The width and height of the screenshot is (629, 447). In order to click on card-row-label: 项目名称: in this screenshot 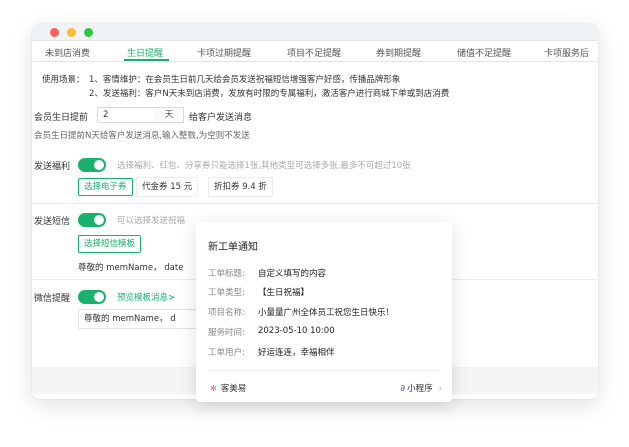, I will do `click(226, 313)`.